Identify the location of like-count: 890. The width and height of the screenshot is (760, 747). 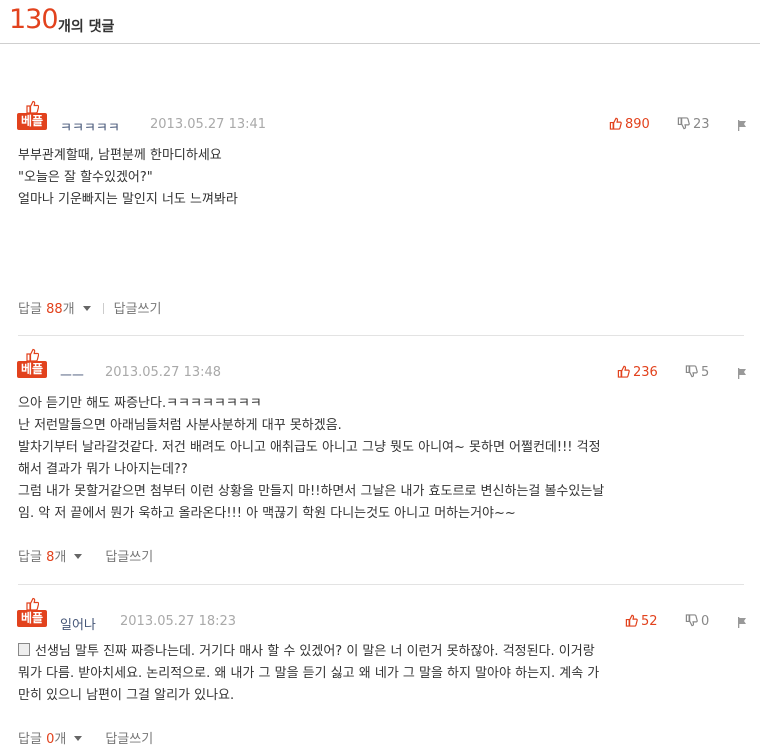
(637, 124).